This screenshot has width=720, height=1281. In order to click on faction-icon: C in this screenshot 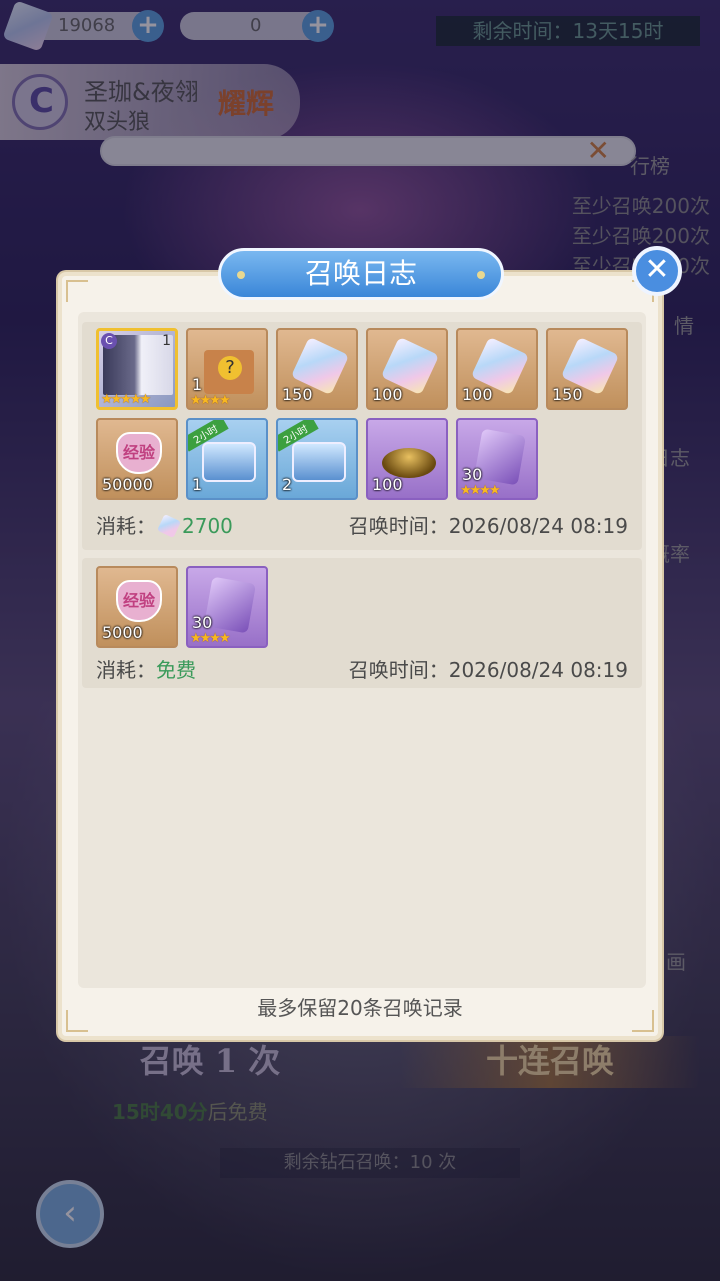, I will do `click(109, 341)`.